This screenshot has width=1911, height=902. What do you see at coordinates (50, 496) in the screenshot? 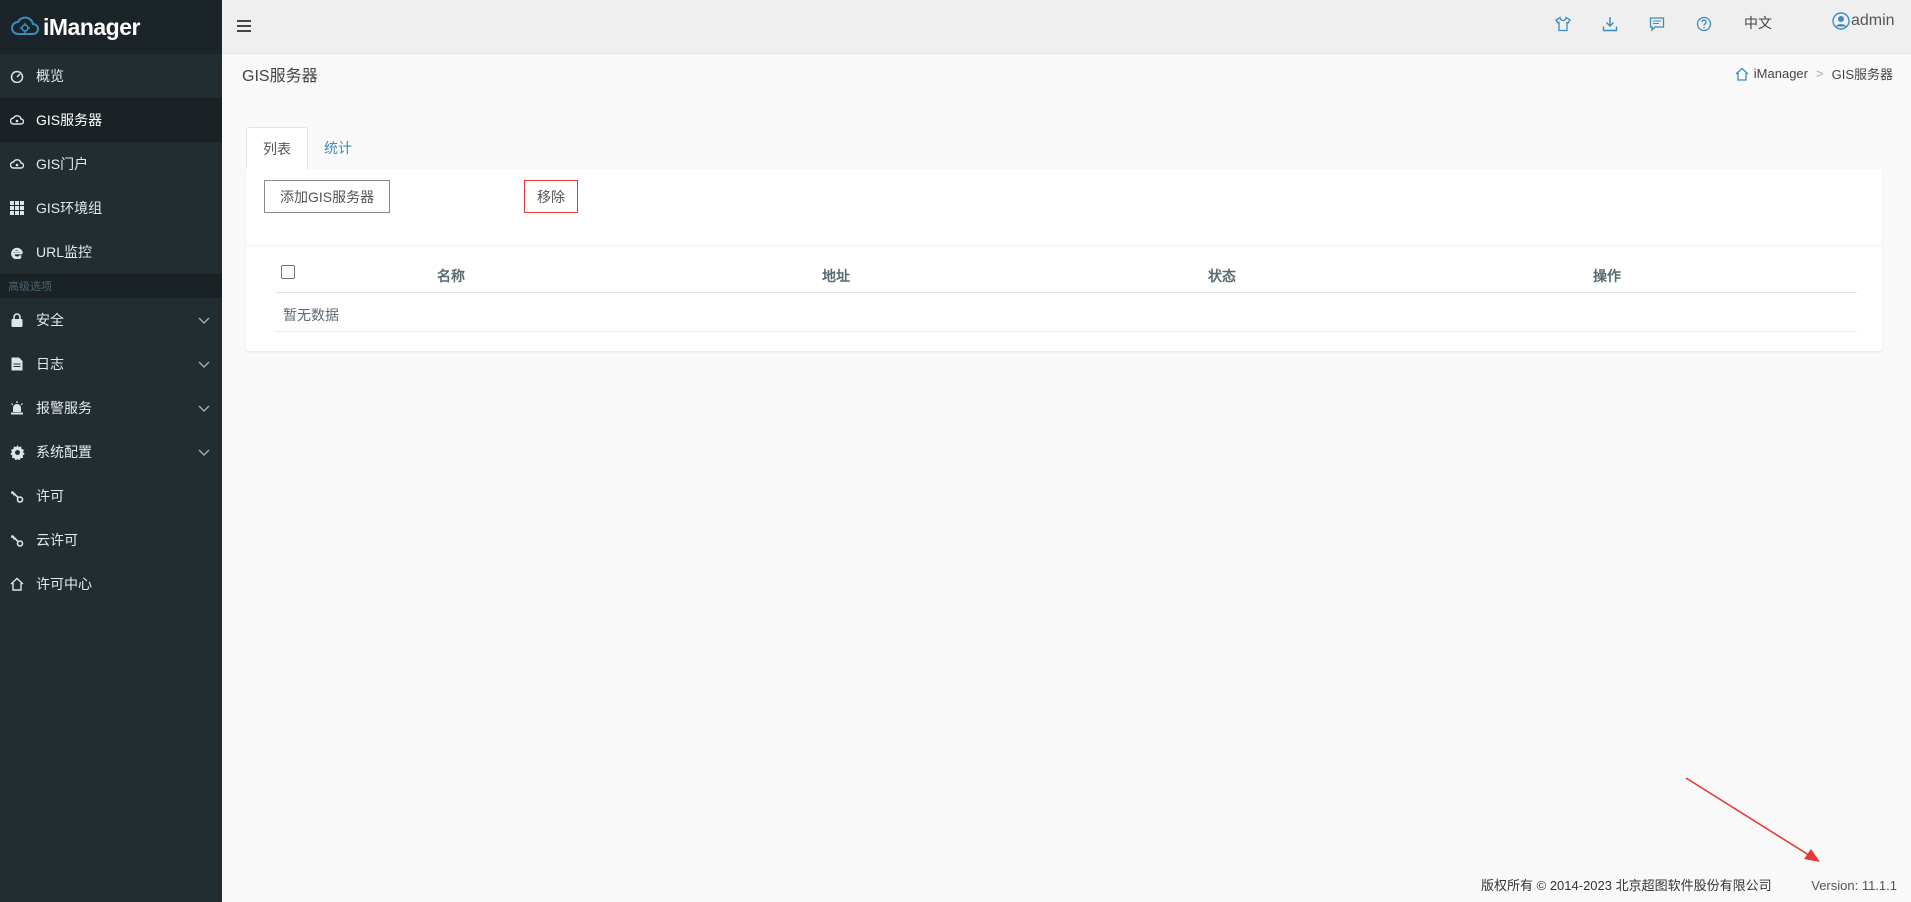
I see `sidebar-item-label: 许可` at bounding box center [50, 496].